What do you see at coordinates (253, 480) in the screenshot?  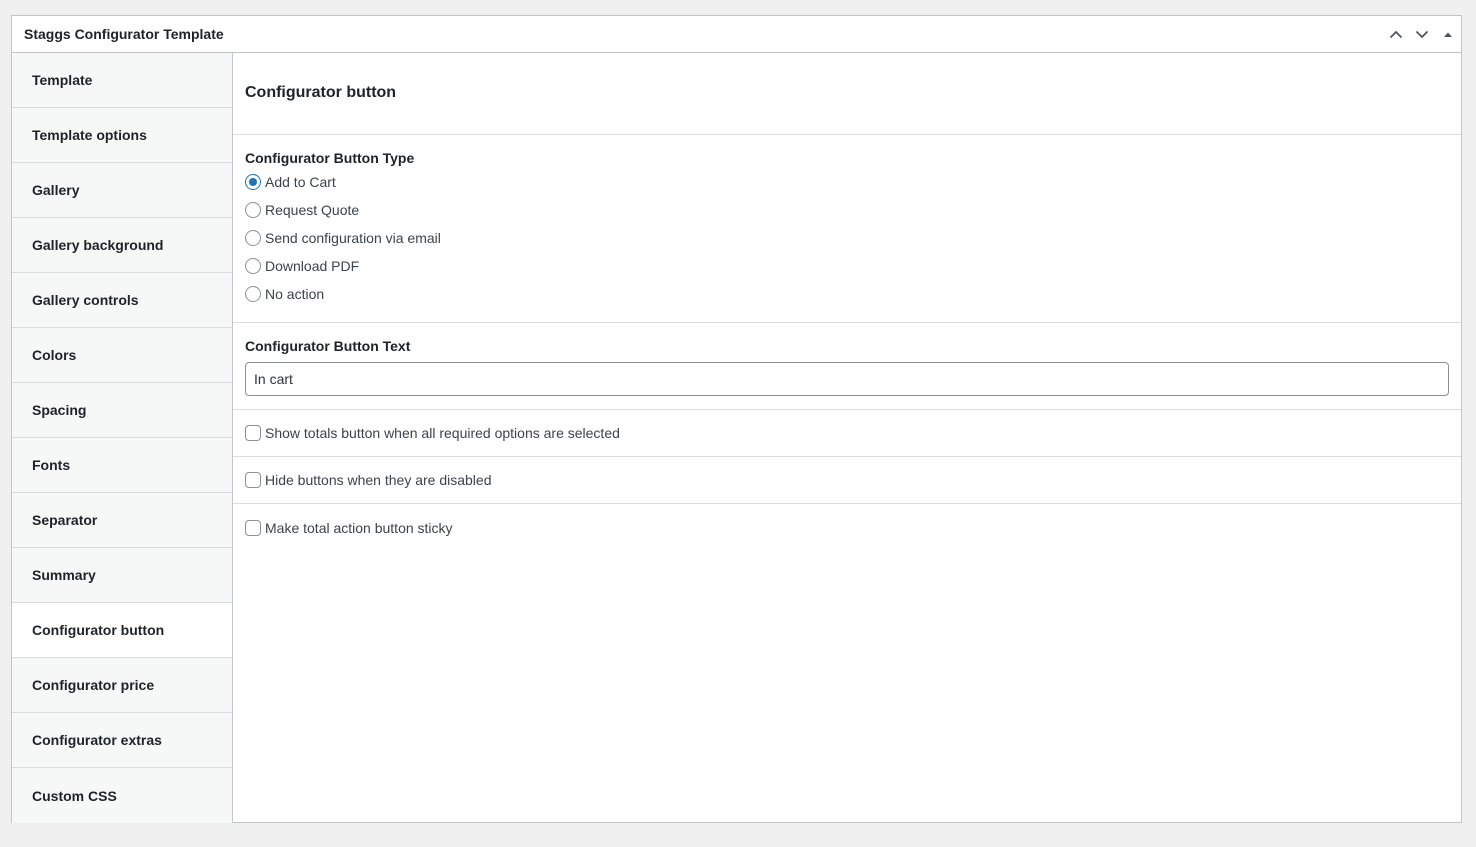 I see `hide-disabled-checkbox` at bounding box center [253, 480].